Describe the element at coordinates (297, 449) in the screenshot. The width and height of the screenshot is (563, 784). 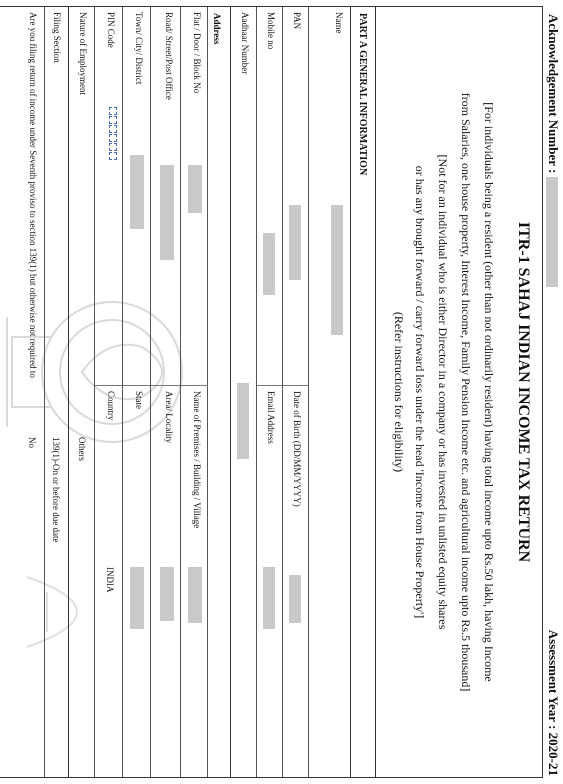
I see `dob-label: Date of Birth (DD/MM/YYYY)` at that location.